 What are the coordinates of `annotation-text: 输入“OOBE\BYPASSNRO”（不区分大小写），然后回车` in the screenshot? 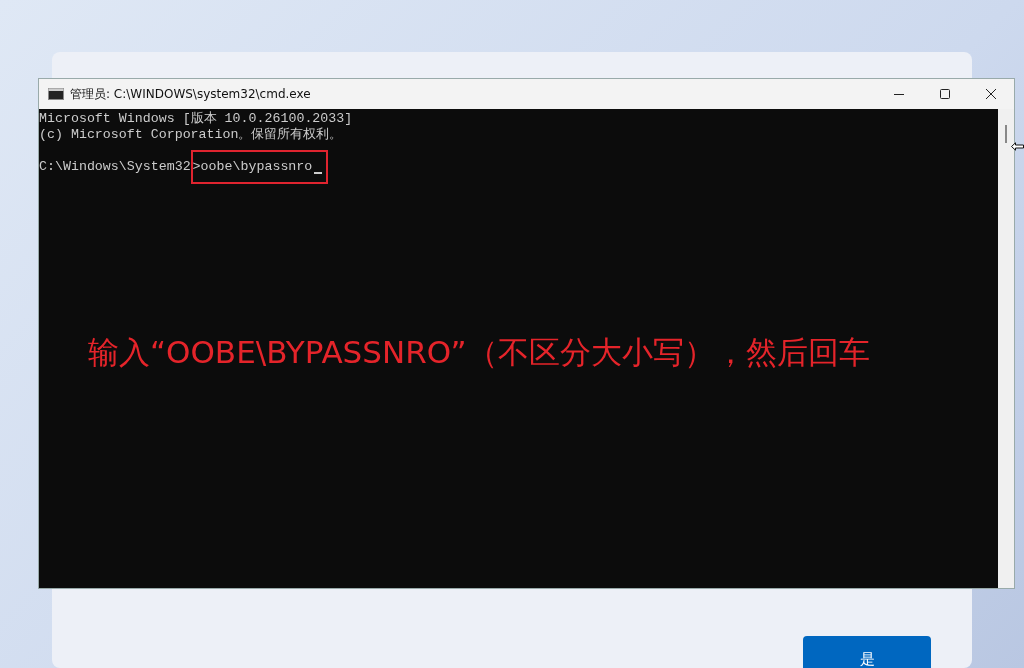 It's located at (479, 352).